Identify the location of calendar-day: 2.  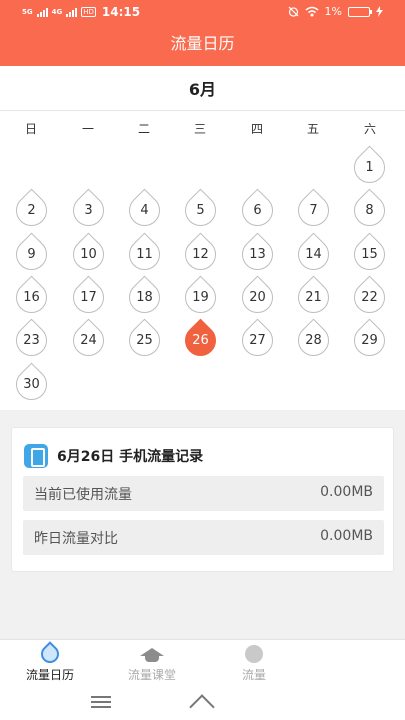
(31, 210).